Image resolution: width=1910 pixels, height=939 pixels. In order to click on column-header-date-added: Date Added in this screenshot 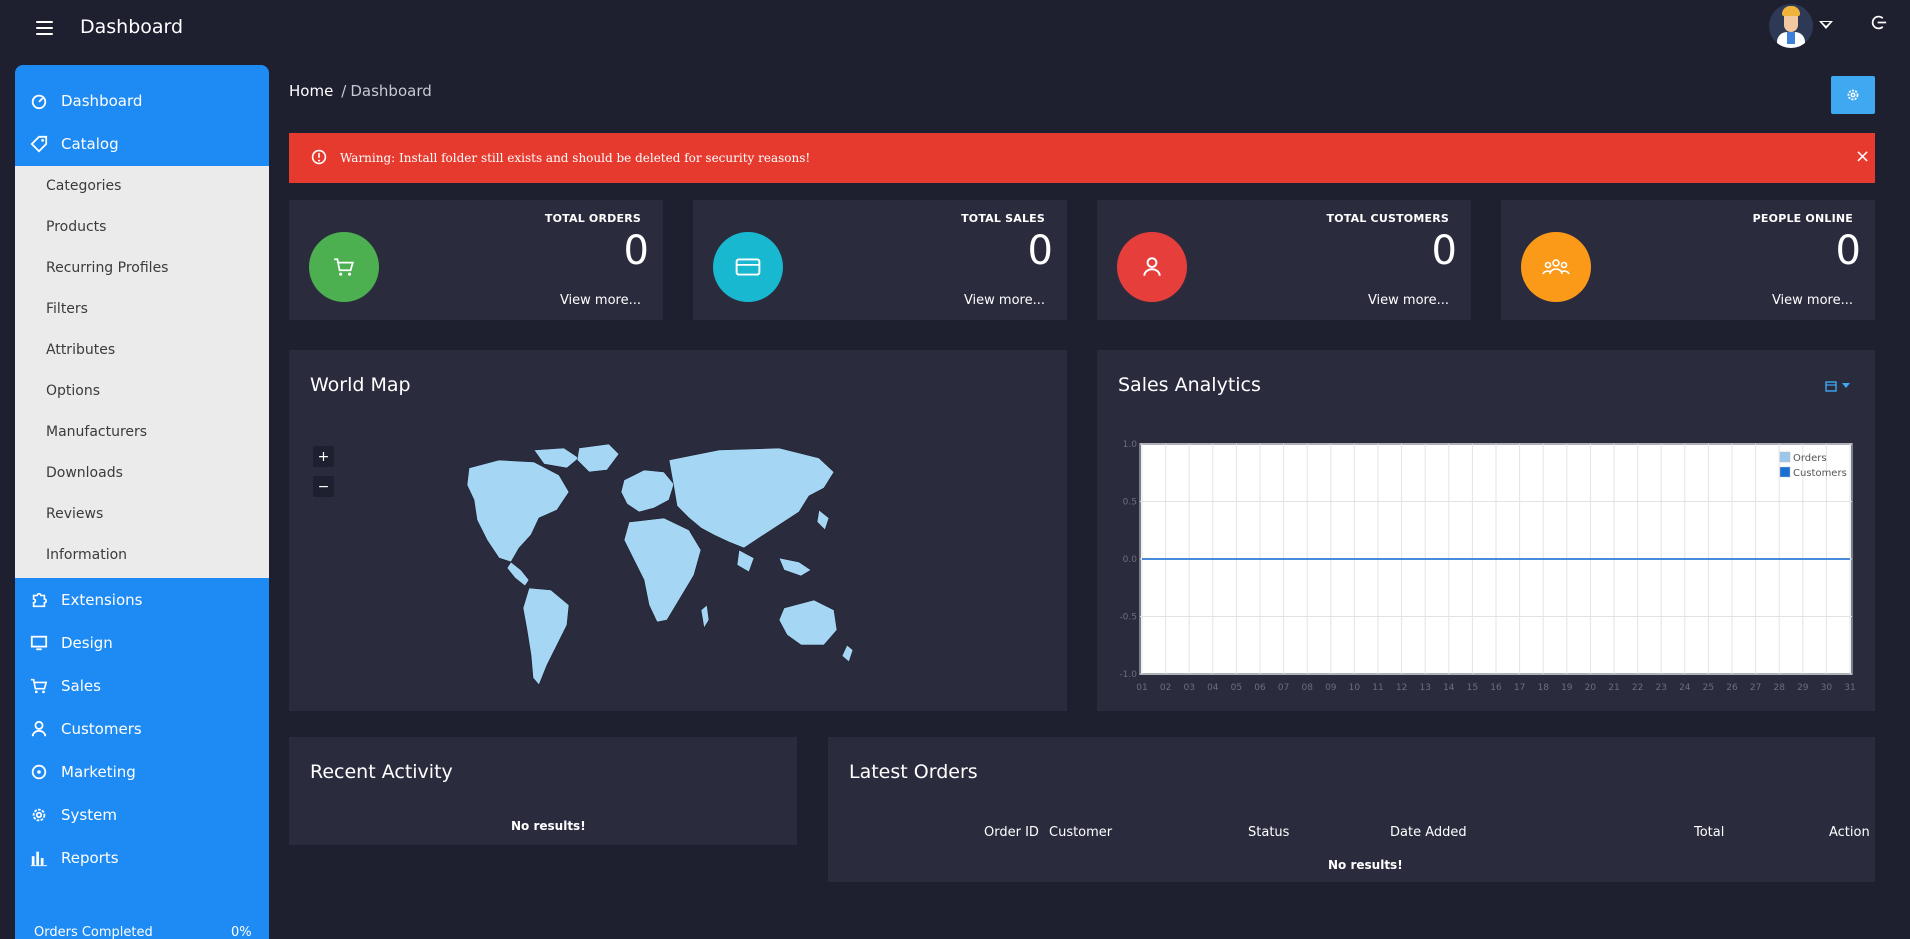, I will do `click(1428, 832)`.